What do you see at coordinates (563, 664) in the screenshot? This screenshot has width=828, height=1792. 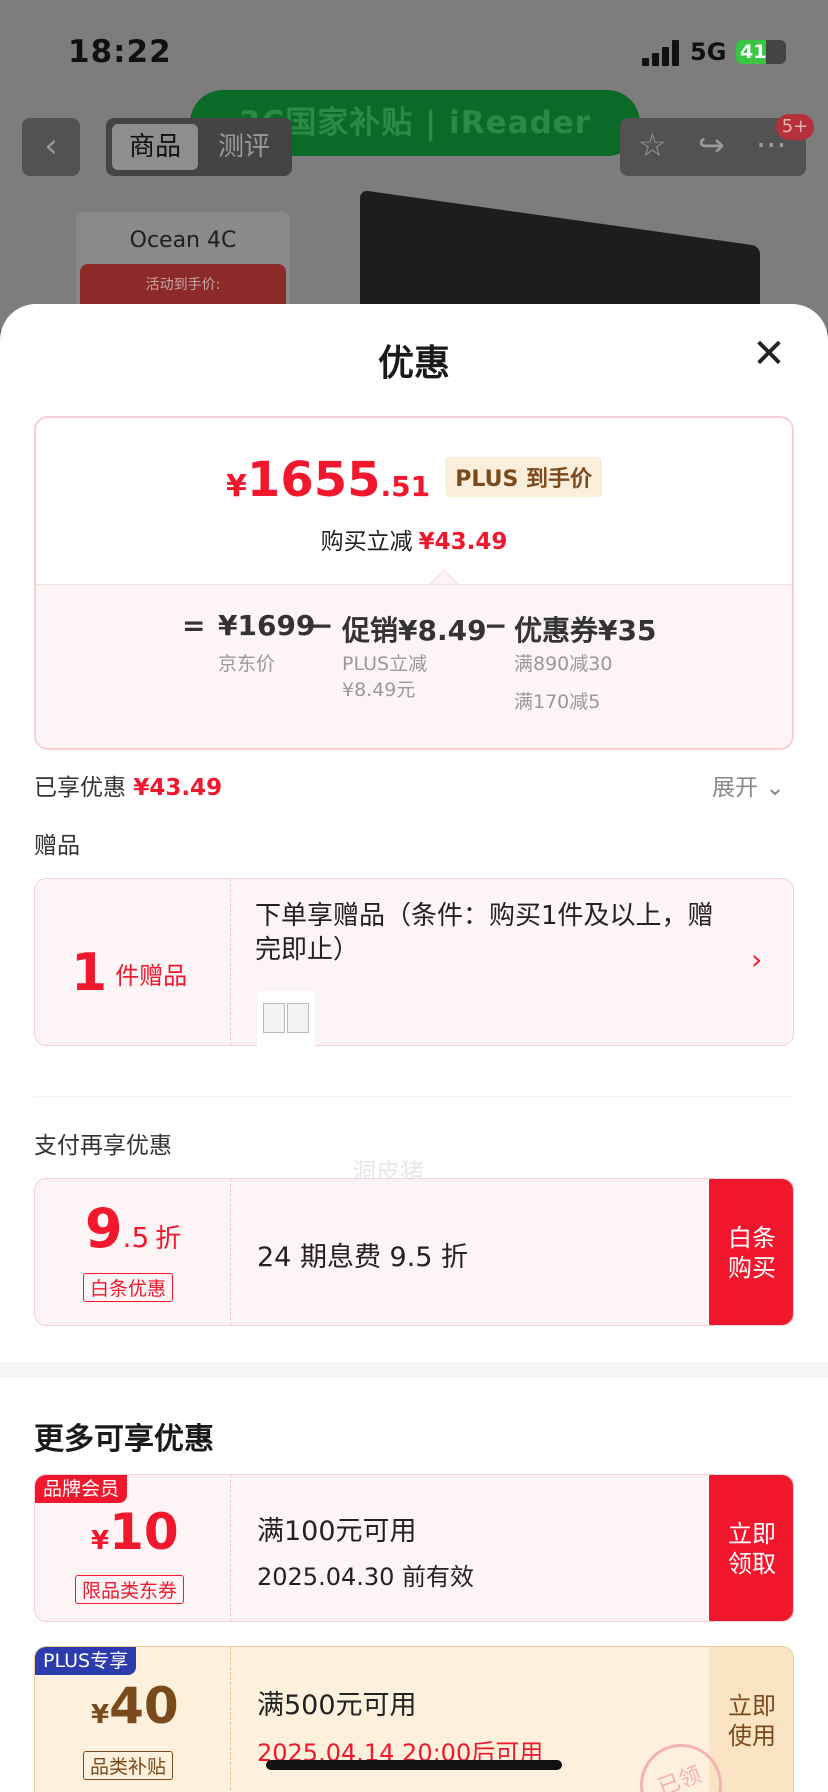 I see `coupon-label: 满890减30` at bounding box center [563, 664].